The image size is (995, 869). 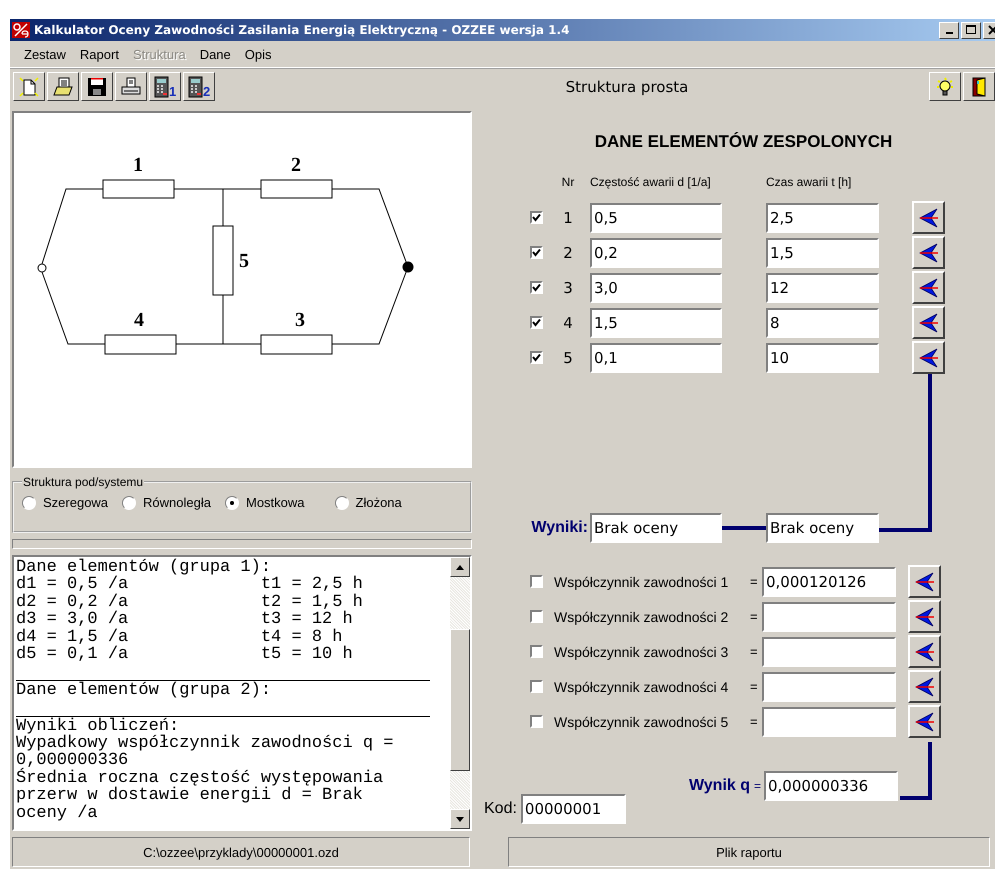 I want to click on input-field: 2,5, so click(x=822, y=217).